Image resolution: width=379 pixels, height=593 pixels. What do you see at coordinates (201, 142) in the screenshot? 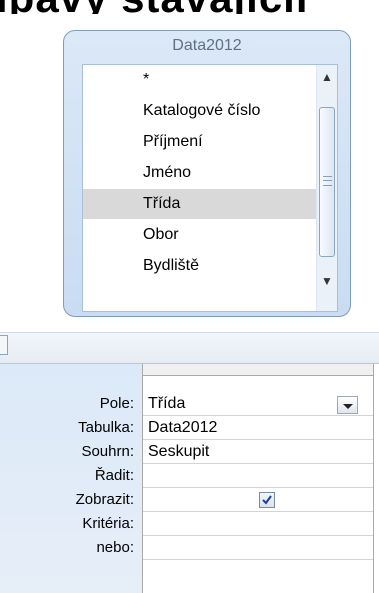
I see `field-item-prijmeni: Příjmení` at bounding box center [201, 142].